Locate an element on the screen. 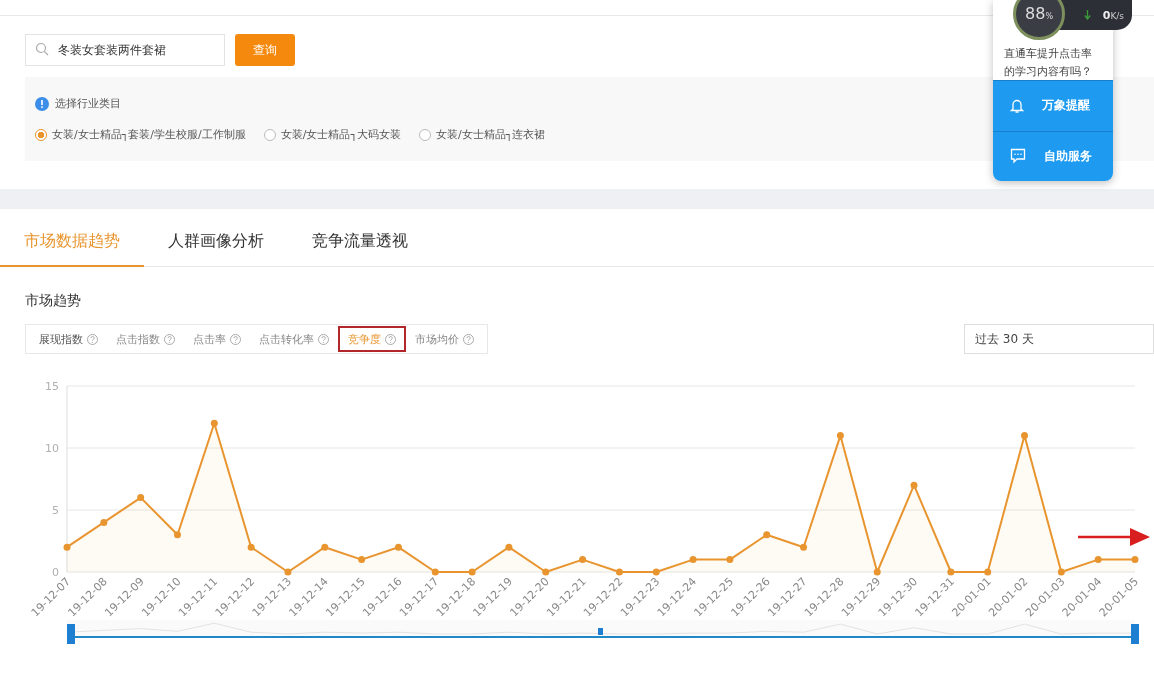  speed-value: 0K/s is located at coordinates (1113, 15).